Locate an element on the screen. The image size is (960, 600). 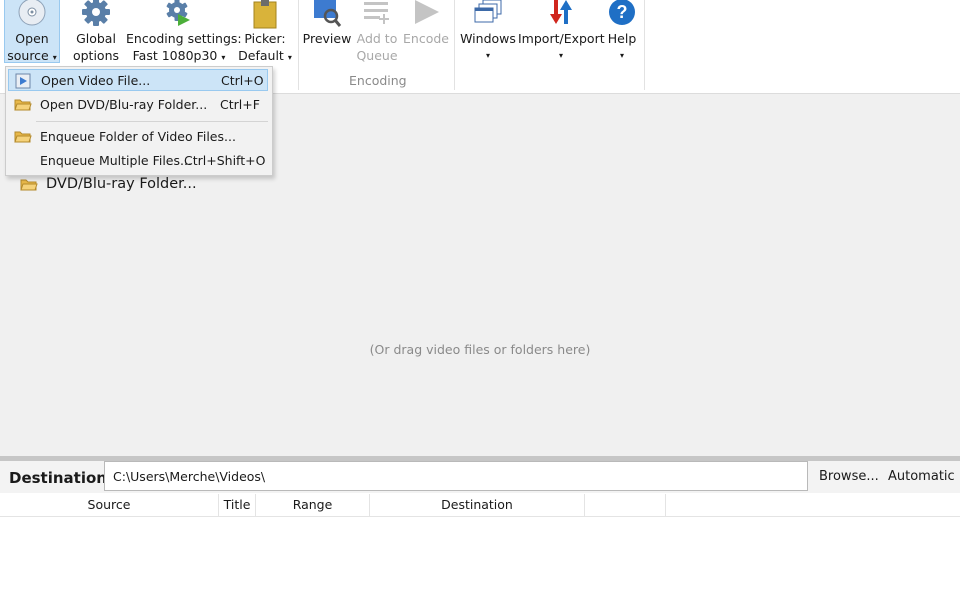
picker-button: Picker: Default ▾ is located at coordinates (265, 33).